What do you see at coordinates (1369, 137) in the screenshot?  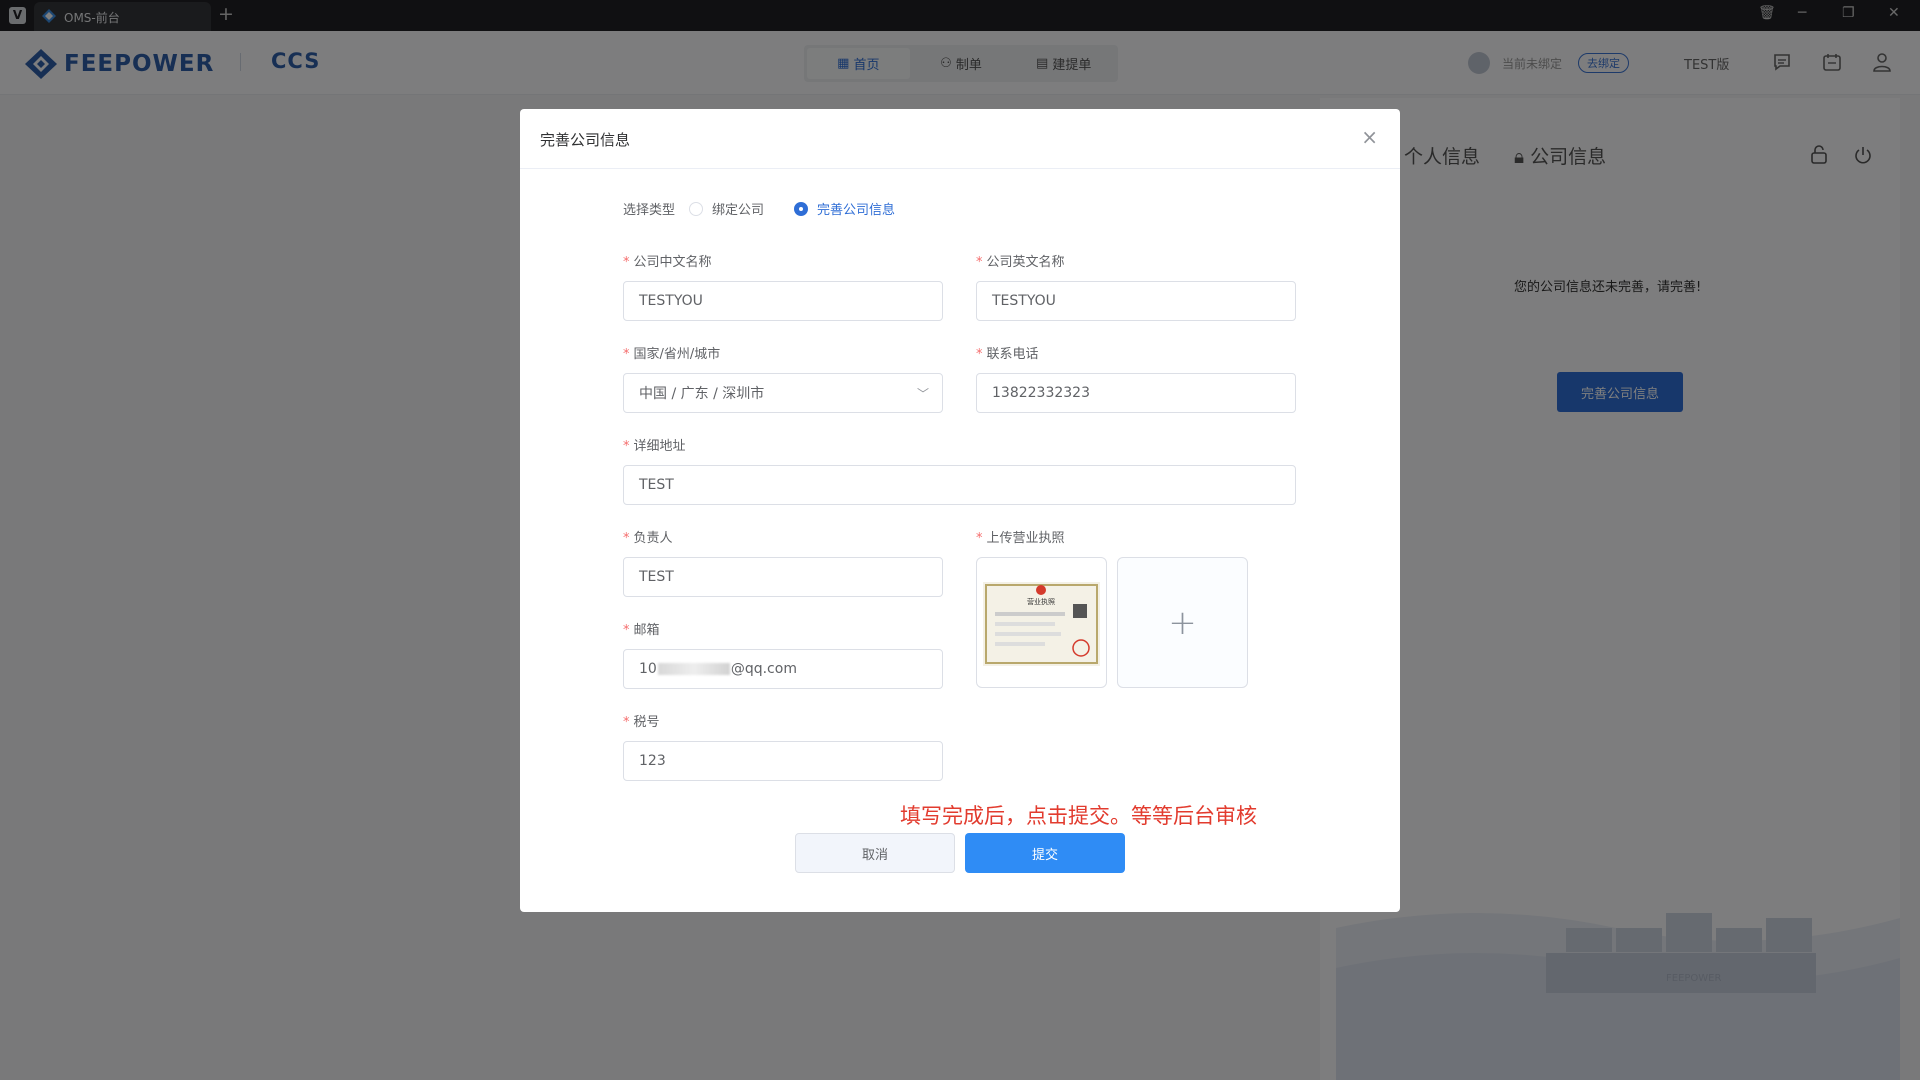 I see `close-icon: ×` at bounding box center [1369, 137].